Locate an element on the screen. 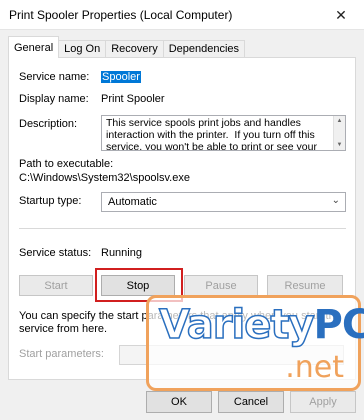 The image size is (364, 420). close-icon: ✕ is located at coordinates (341, 15).